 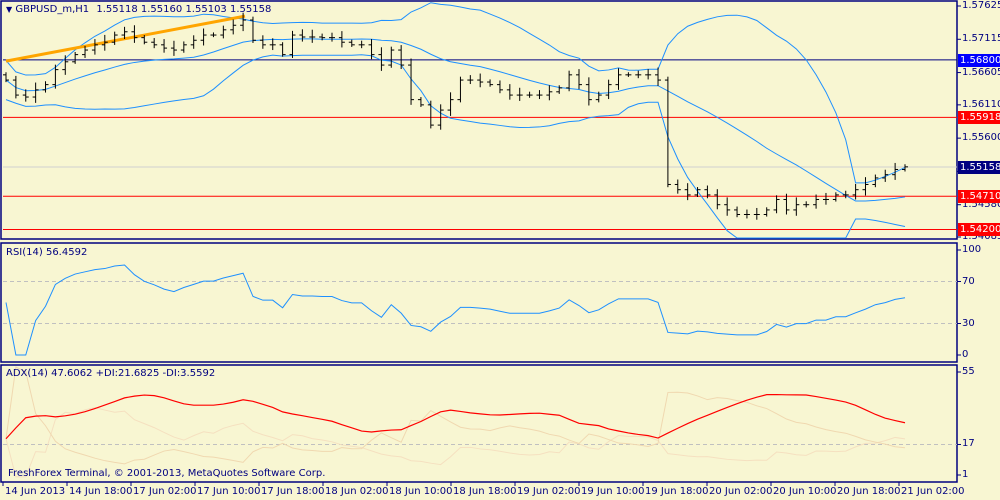 What do you see at coordinates (549, 491) in the screenshot?
I see `time-label: 19 Jun 02:00` at bounding box center [549, 491].